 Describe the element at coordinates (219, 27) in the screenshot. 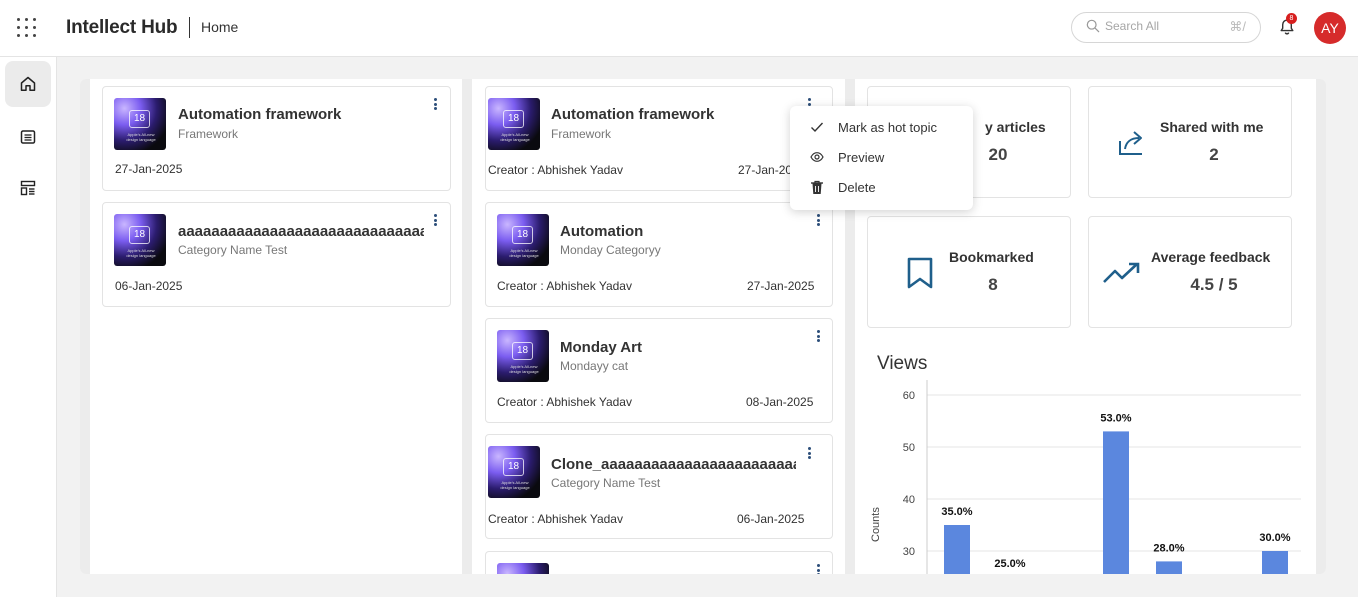

I see `breadcrumb: Home` at that location.